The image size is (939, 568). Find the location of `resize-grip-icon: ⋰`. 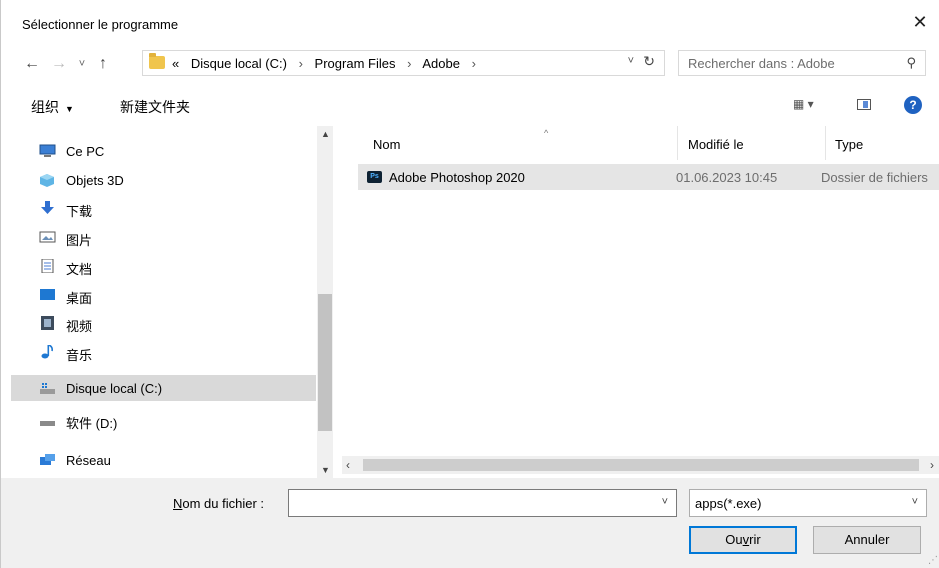

resize-grip-icon: ⋰ is located at coordinates (933, 560).